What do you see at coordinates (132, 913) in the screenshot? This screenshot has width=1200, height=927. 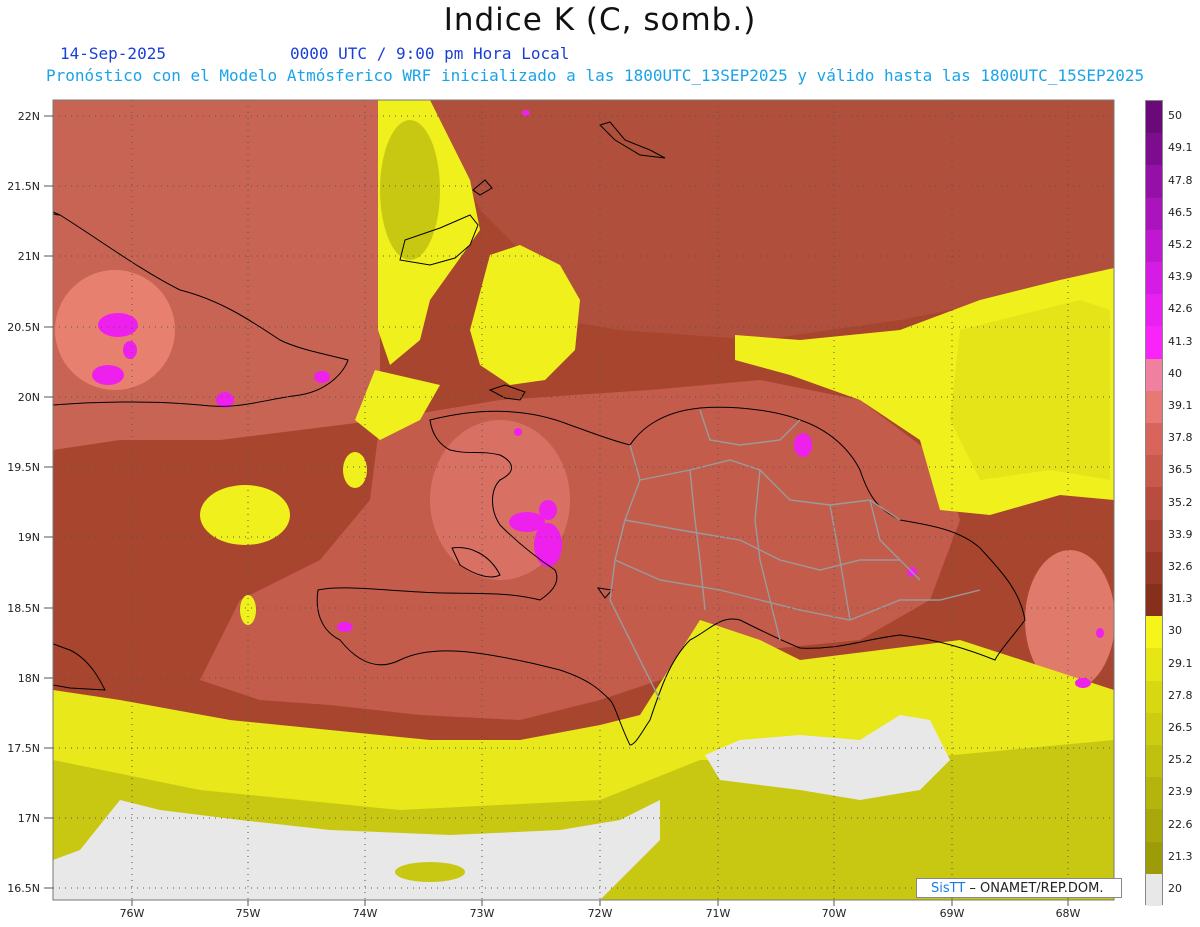 I see `lon-label: 76W` at bounding box center [132, 913].